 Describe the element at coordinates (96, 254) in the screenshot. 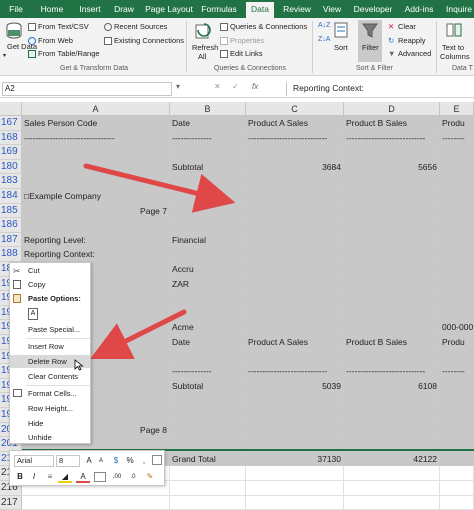

I see `cell-a-188: Reporting Context:` at that location.